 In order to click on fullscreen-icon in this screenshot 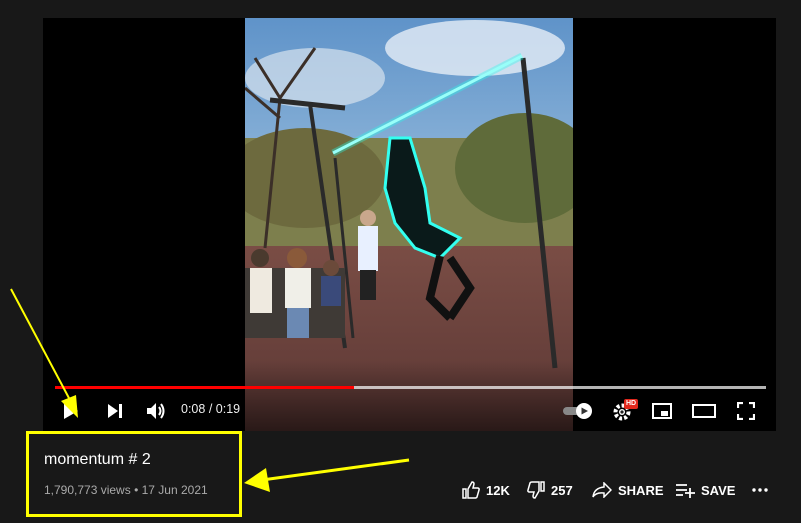, I will do `click(746, 411)`.